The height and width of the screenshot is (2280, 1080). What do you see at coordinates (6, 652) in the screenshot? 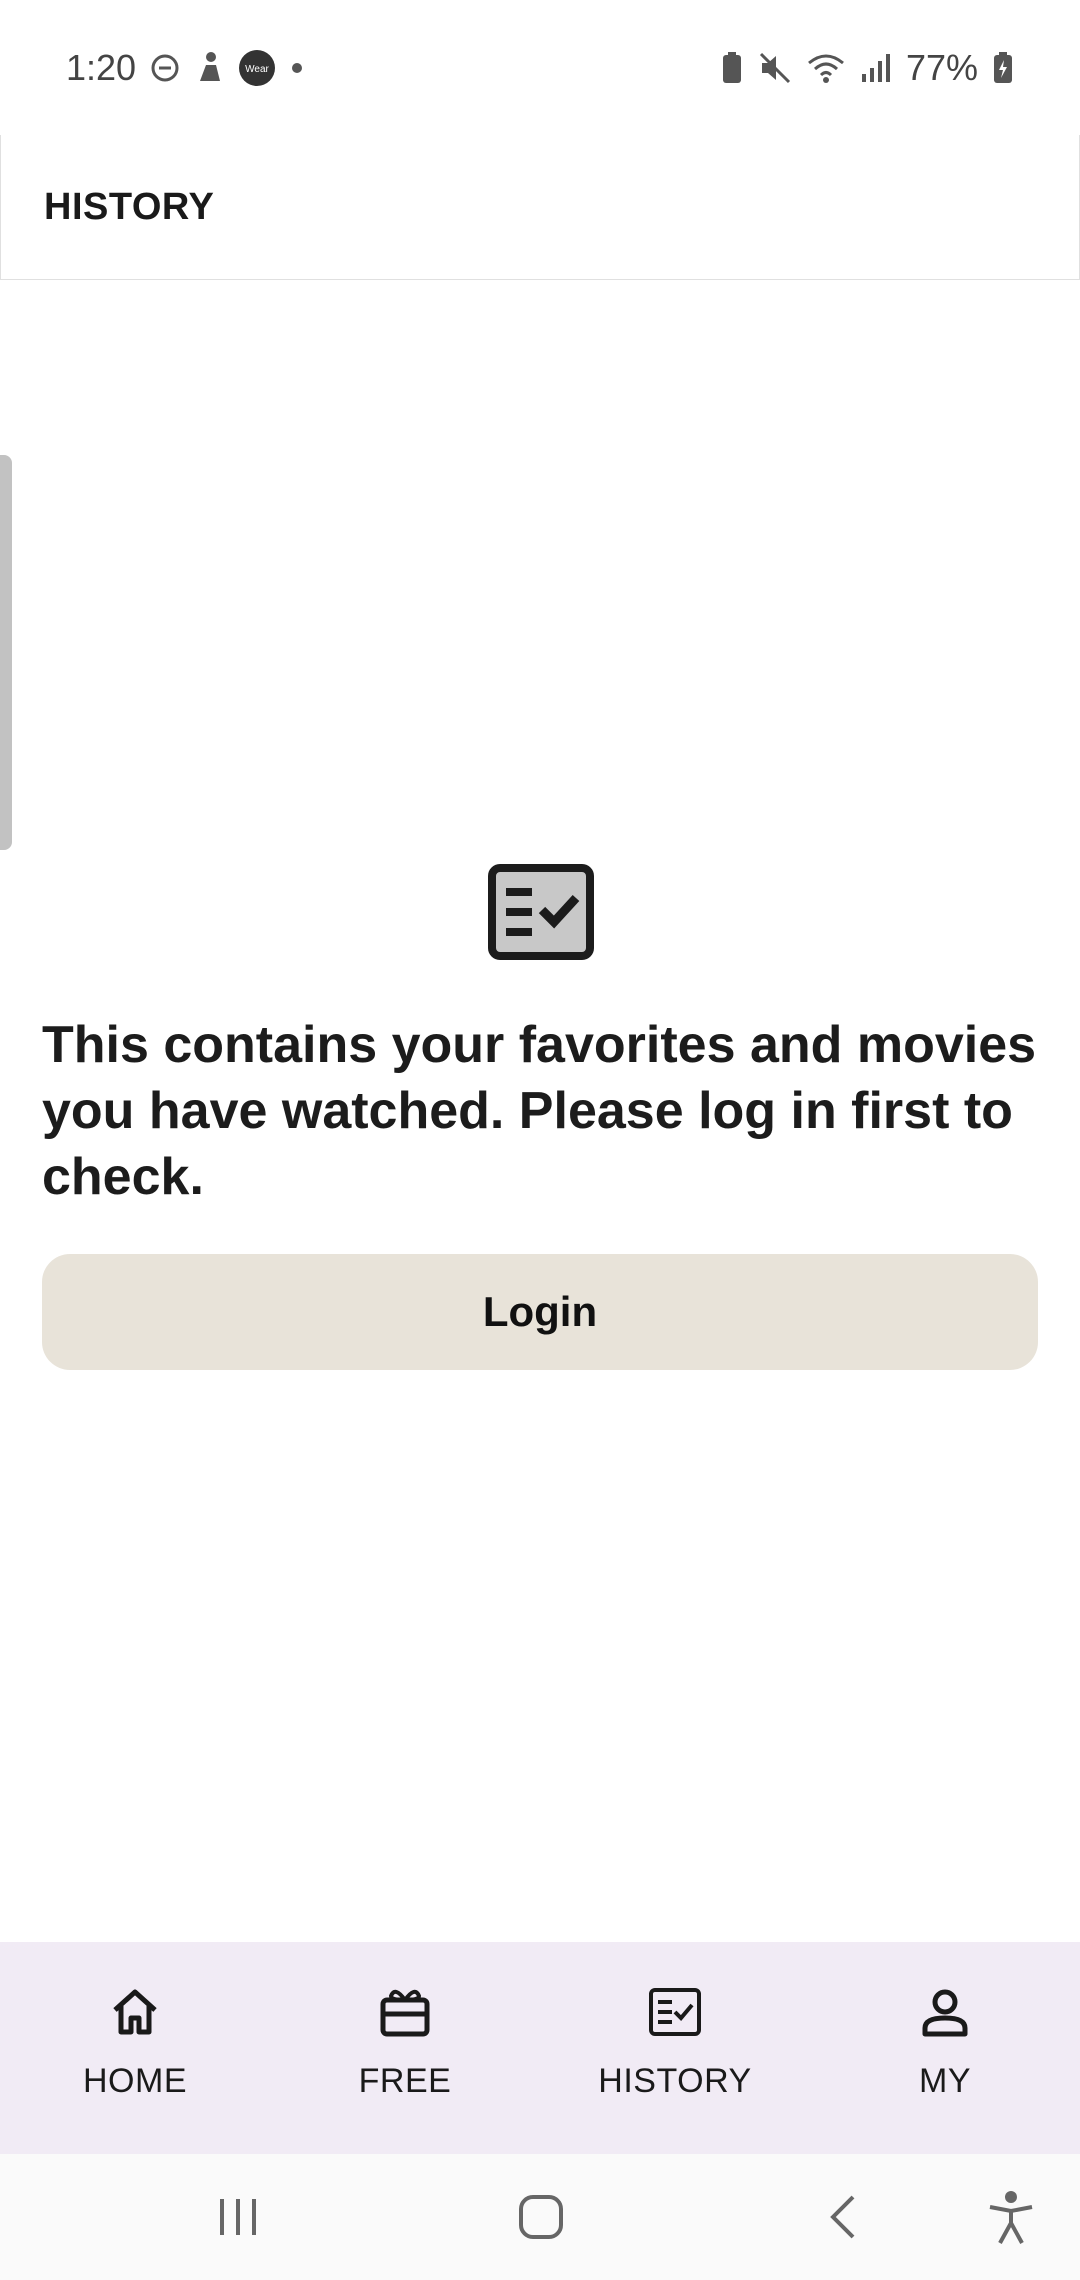
I see `edge-panel-handle` at bounding box center [6, 652].